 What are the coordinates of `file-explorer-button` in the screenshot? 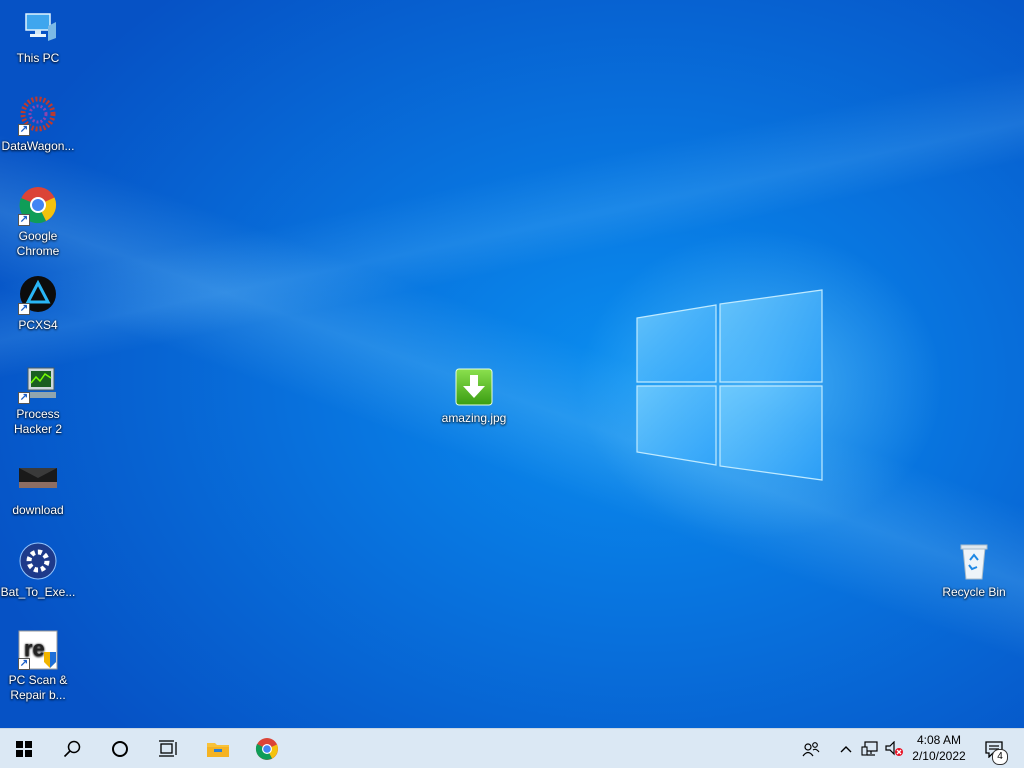 It's located at (218, 749).